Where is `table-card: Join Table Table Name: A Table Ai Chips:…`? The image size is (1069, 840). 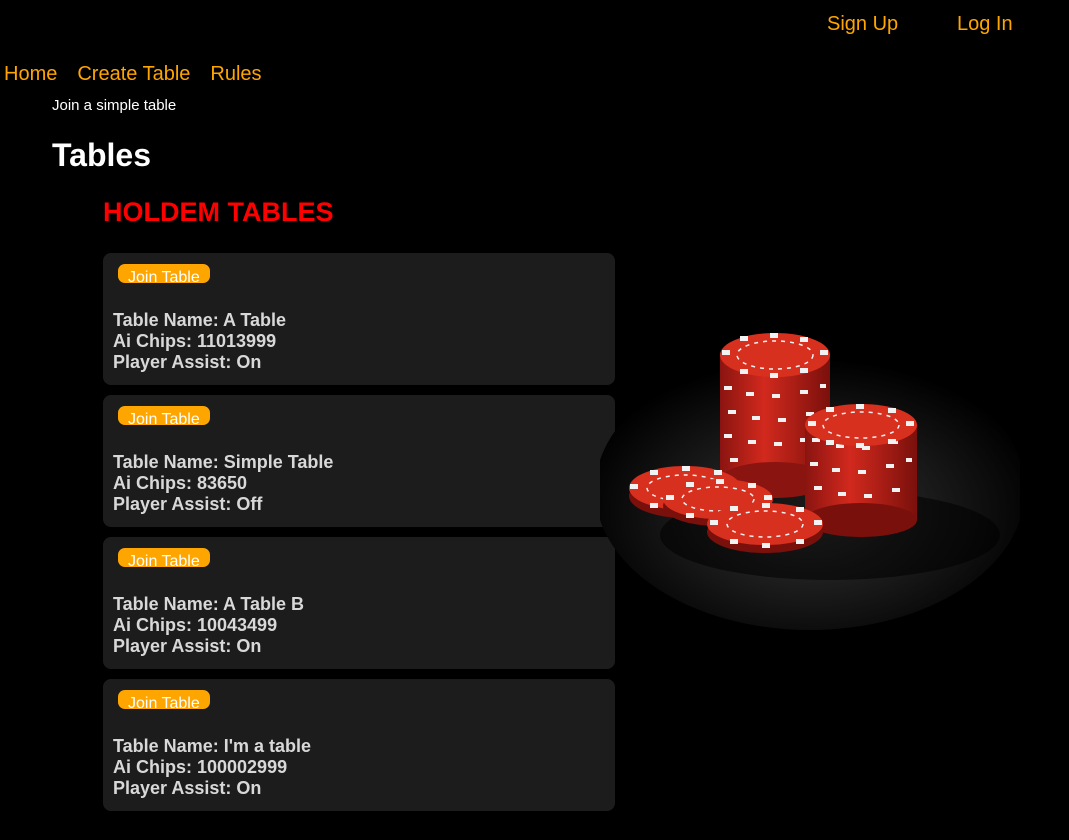 table-card: Join Table Table Name: A Table Ai Chips:… is located at coordinates (359, 319).